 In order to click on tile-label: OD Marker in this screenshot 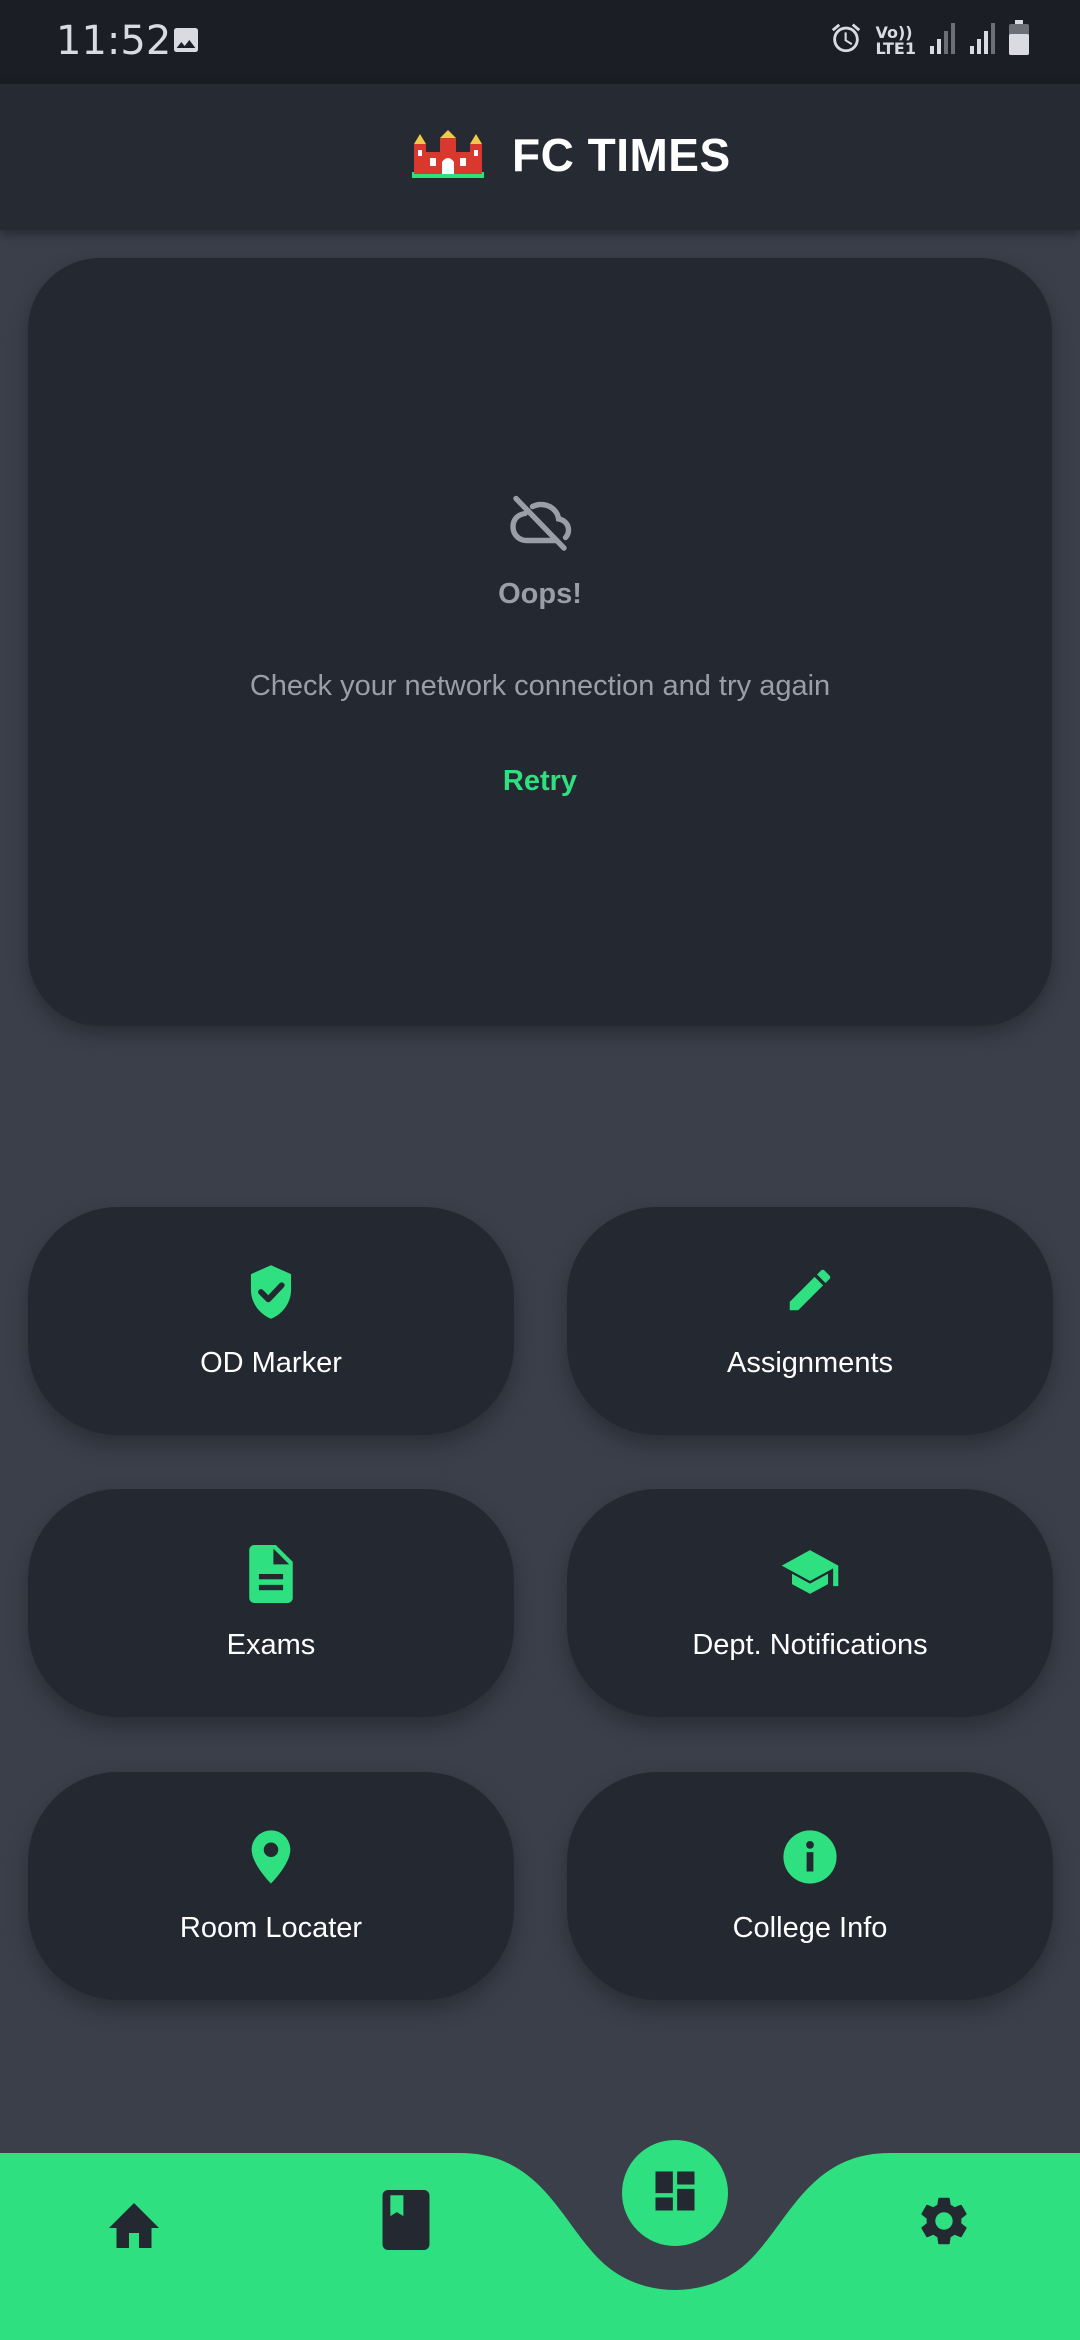, I will do `click(271, 1363)`.